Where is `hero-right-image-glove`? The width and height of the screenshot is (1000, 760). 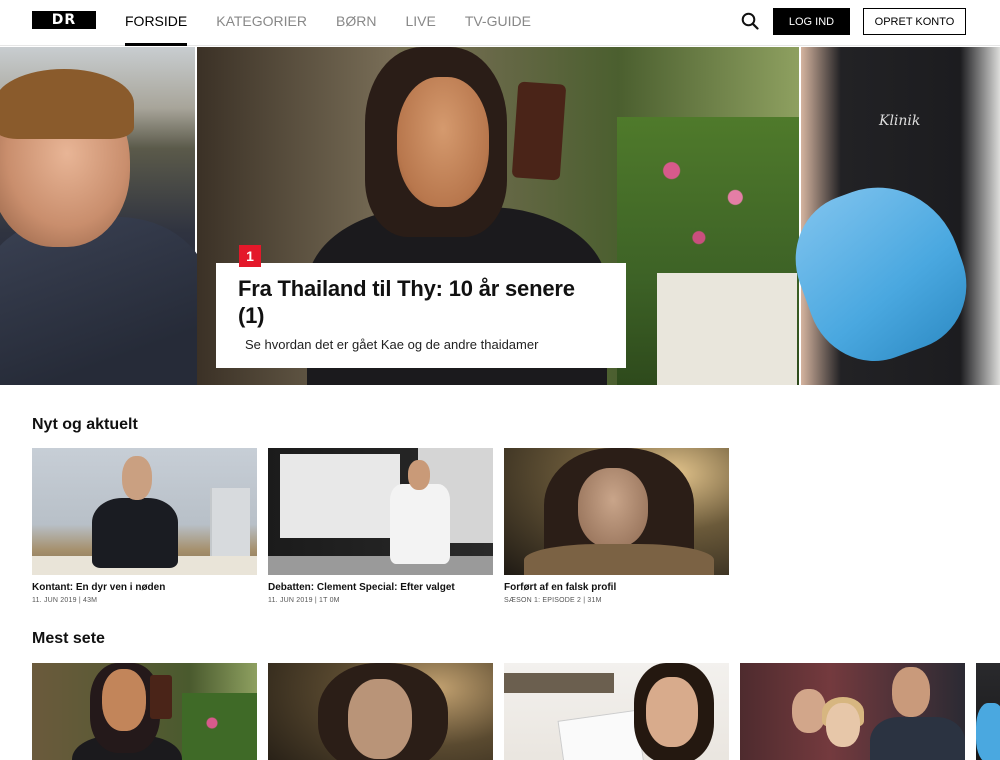 hero-right-image-glove is located at coordinates (881, 272).